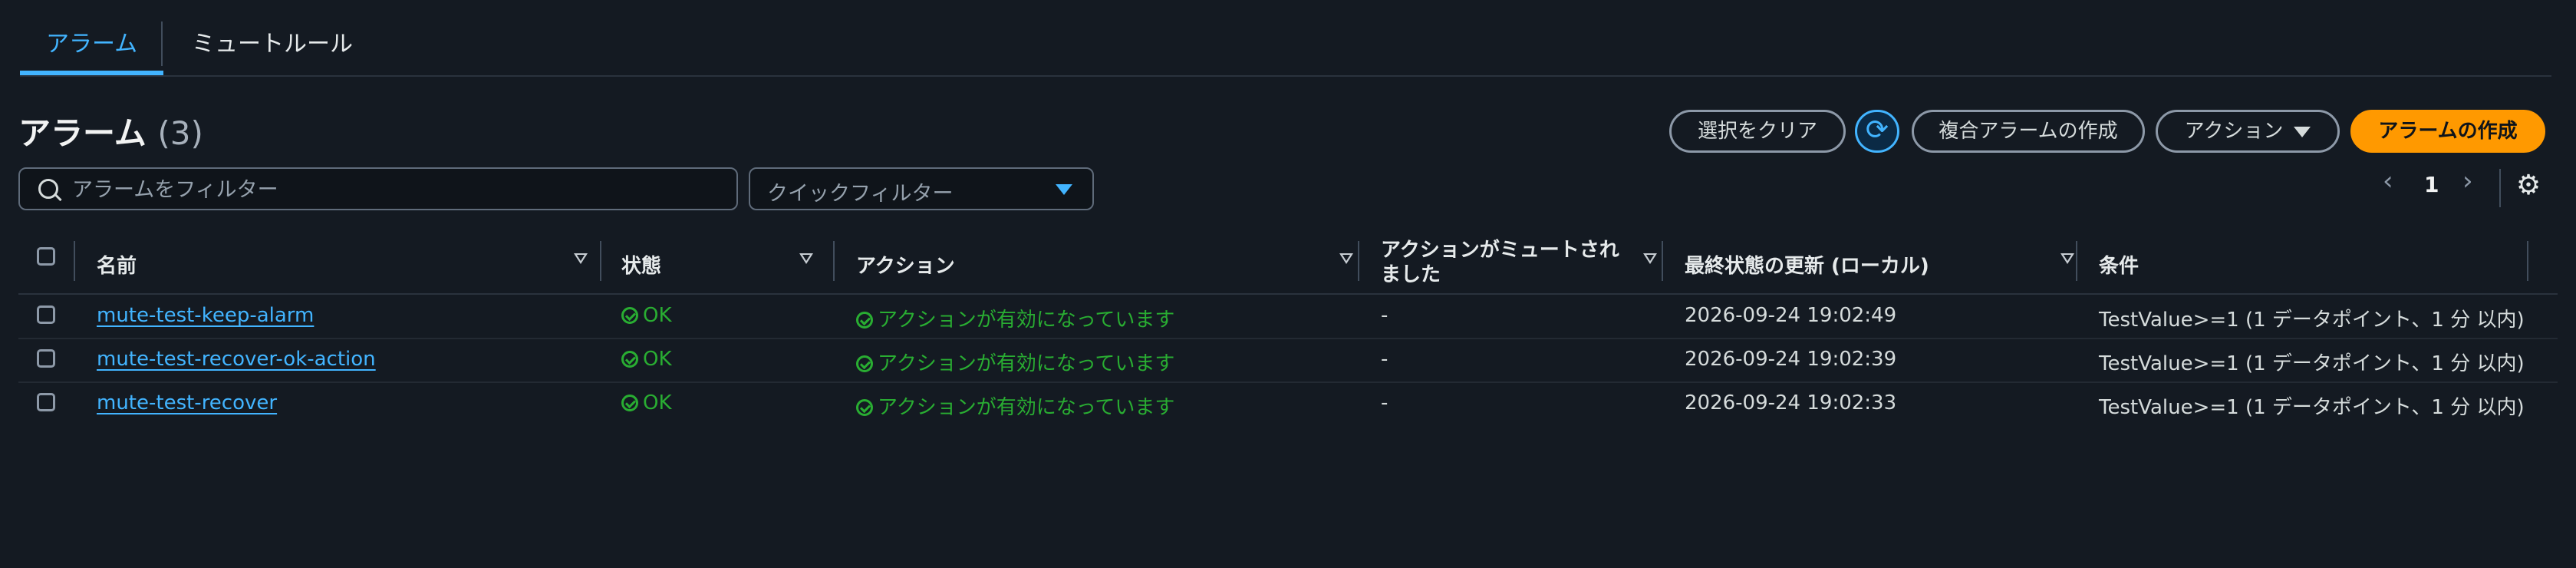 This screenshot has width=2576, height=568. I want to click on refresh-icon: ⟳, so click(1877, 130).